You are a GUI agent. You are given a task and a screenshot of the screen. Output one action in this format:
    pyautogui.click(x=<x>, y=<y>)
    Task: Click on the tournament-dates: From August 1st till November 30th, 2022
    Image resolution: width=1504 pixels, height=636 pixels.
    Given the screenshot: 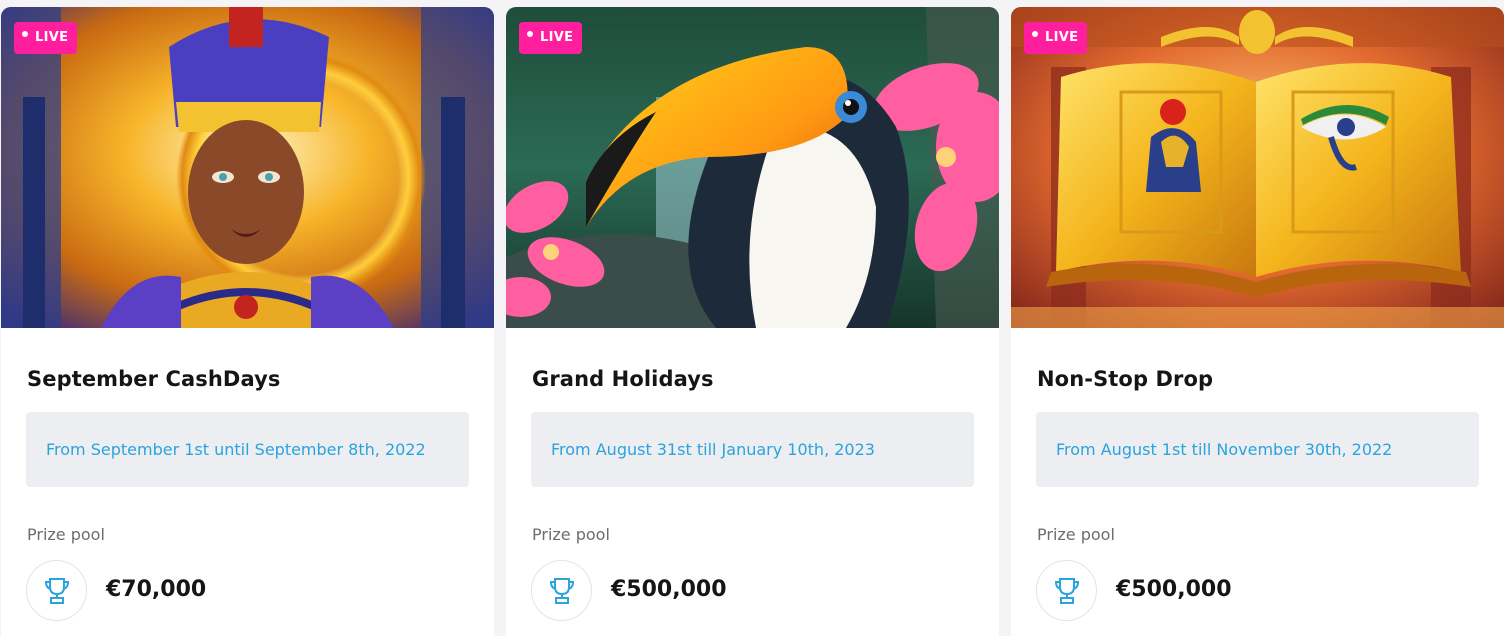 What is the action you would take?
    pyautogui.click(x=1224, y=449)
    